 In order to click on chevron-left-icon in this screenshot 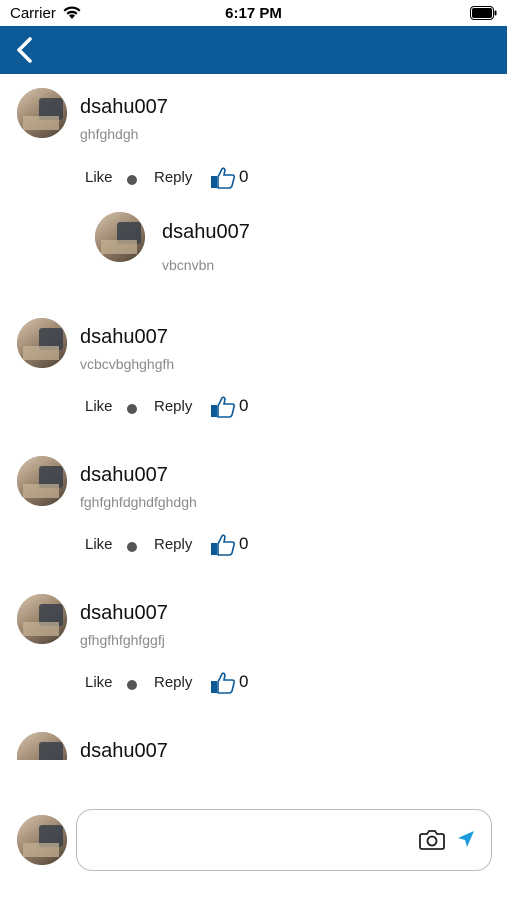, I will do `click(25, 50)`.